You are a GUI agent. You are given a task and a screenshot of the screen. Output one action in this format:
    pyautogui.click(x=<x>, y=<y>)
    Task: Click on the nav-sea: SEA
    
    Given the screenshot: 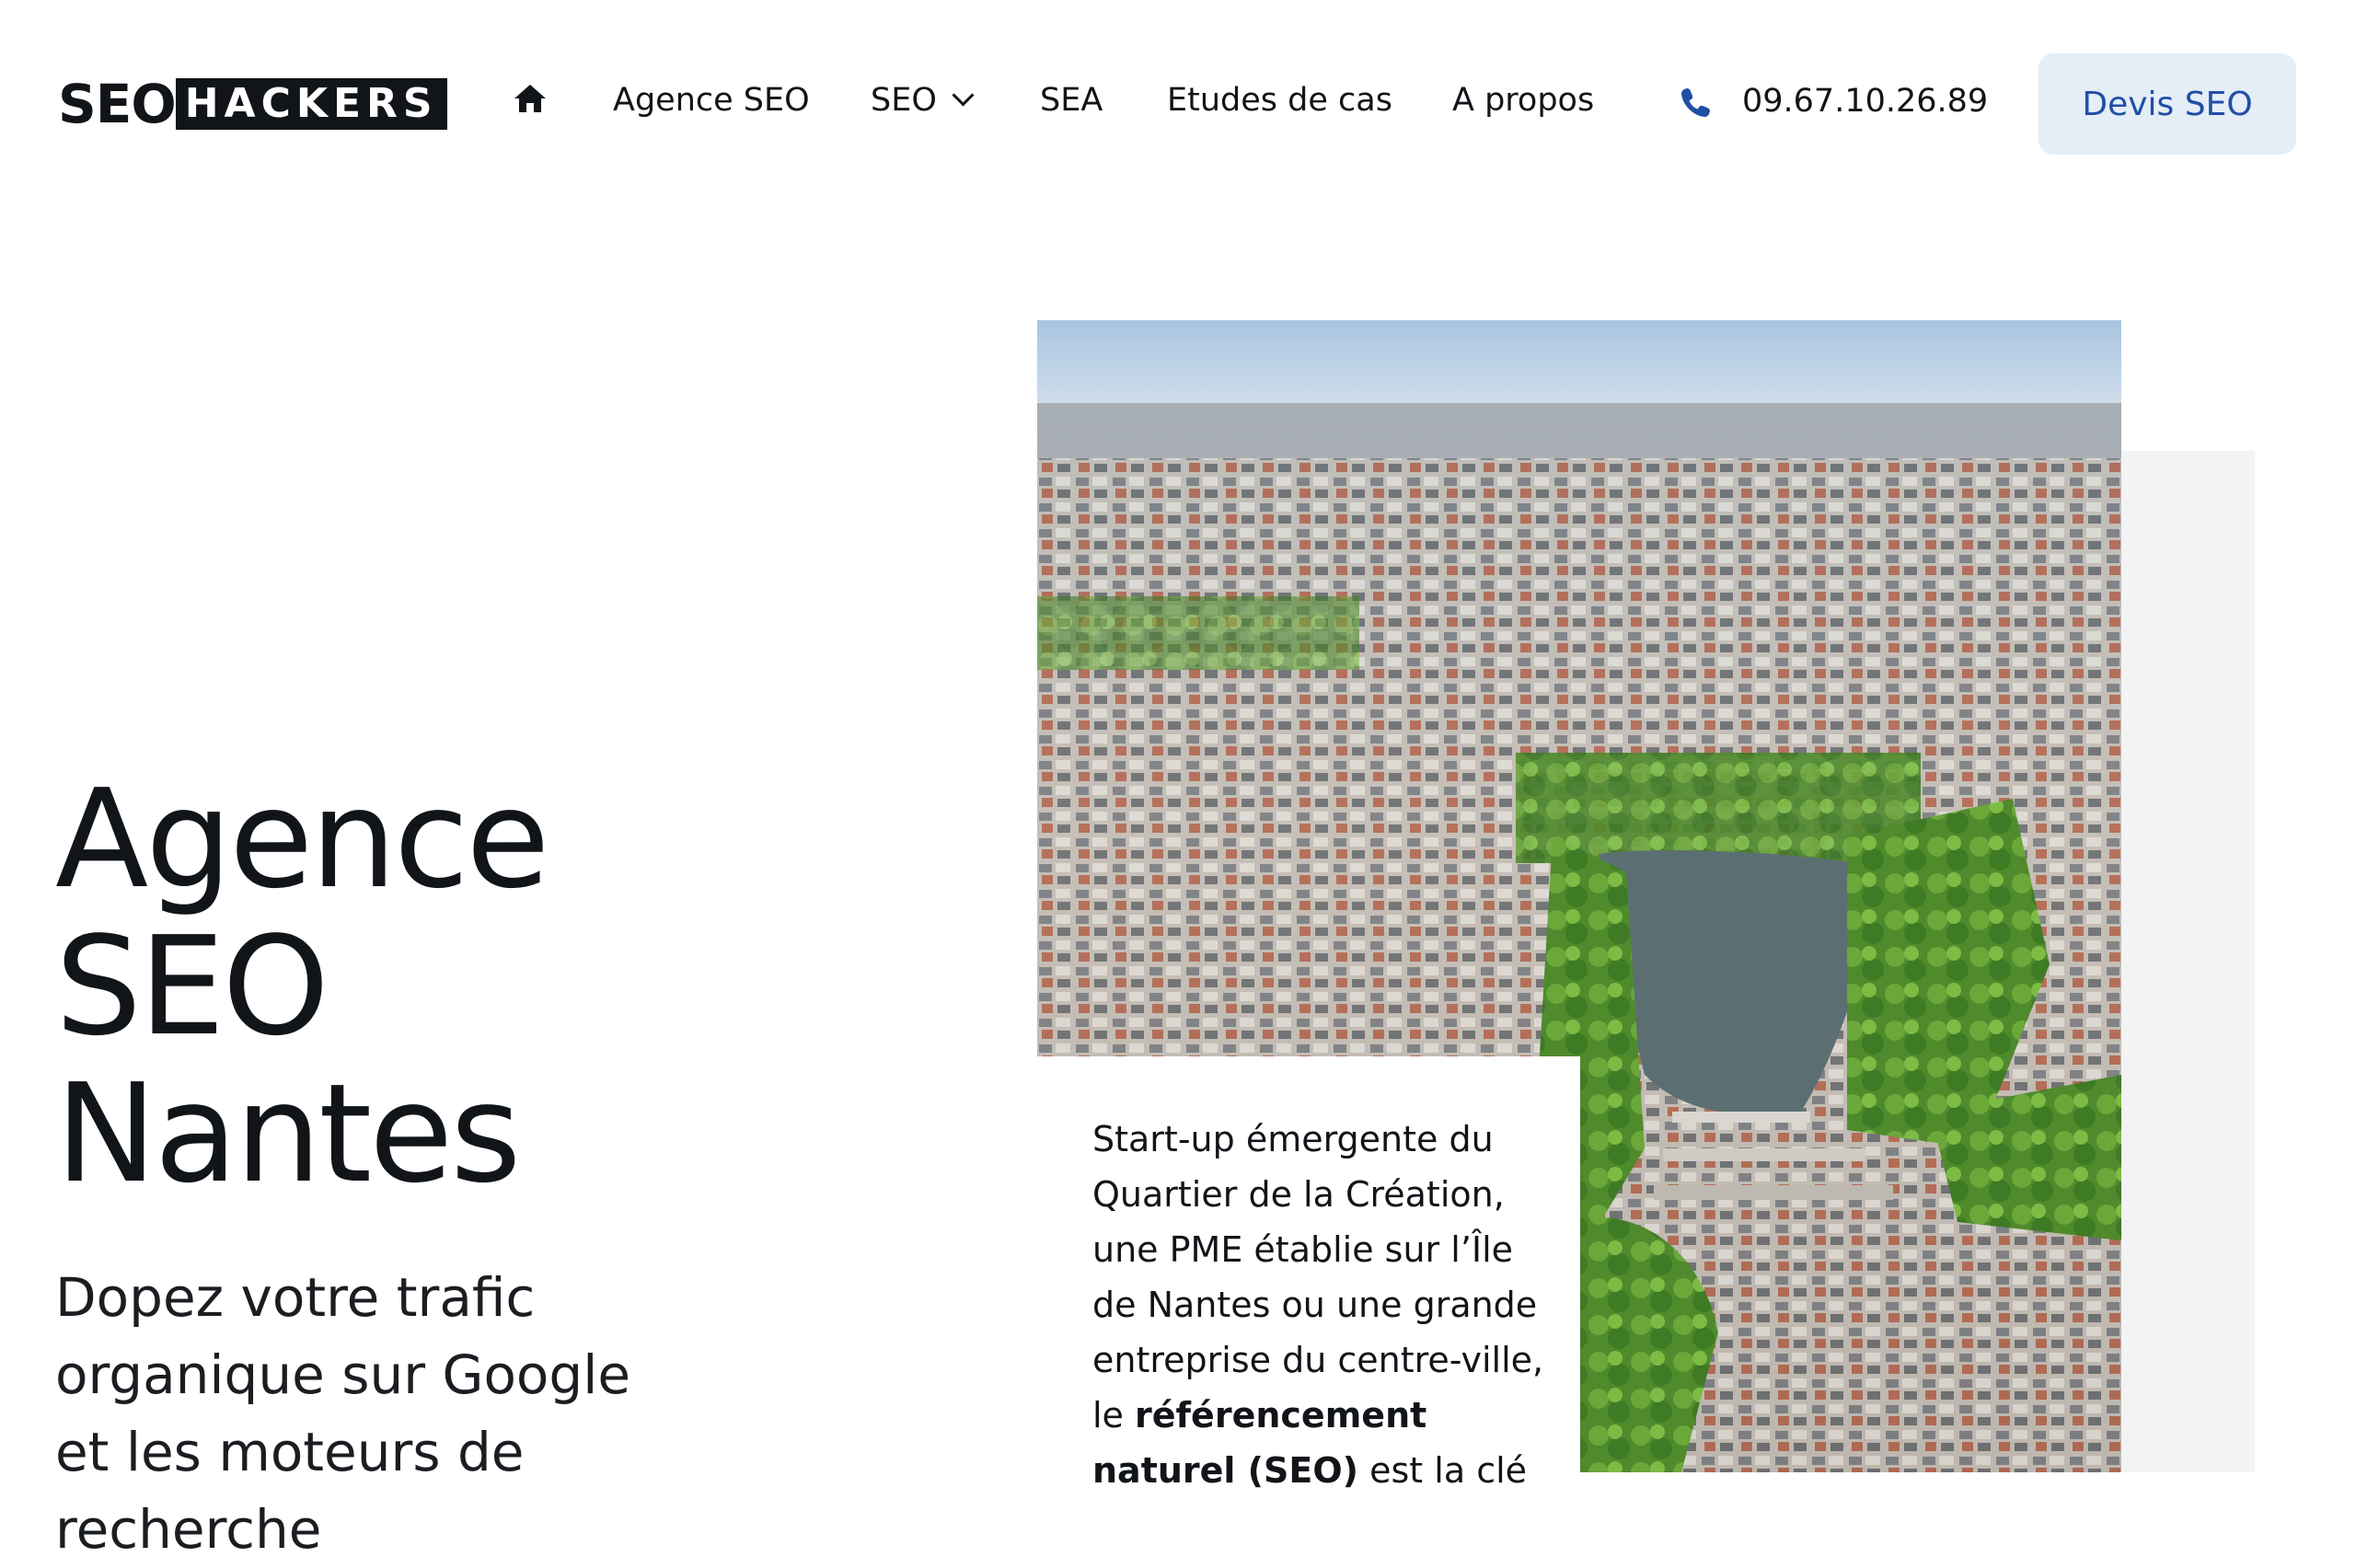 What is the action you would take?
    pyautogui.click(x=1071, y=100)
    